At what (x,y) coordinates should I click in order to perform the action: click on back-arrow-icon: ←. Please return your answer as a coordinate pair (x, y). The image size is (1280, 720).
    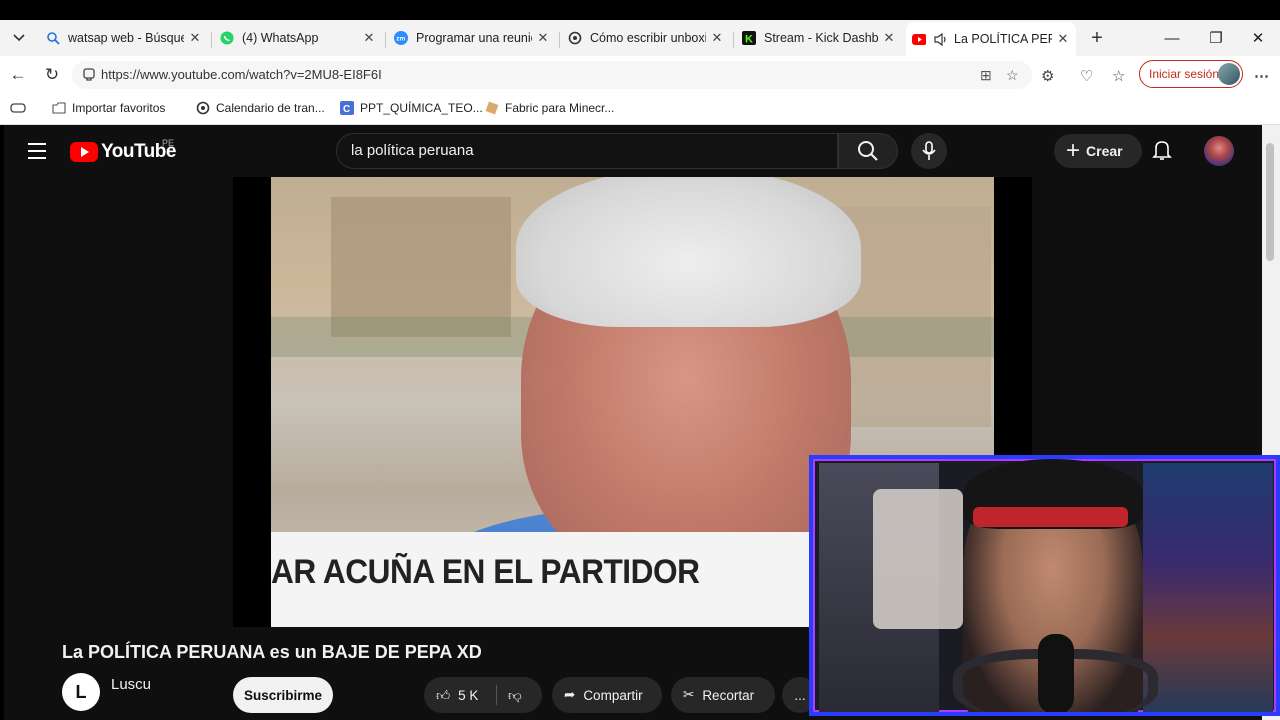
    Looking at the image, I should click on (18, 74).